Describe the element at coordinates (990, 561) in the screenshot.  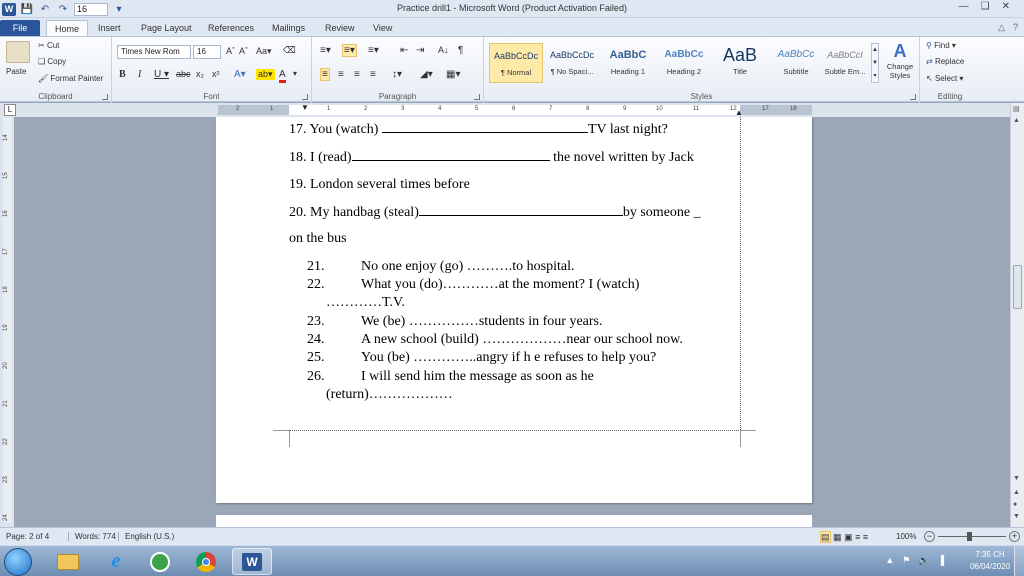
I see `clock: 7:35 CH 06/04/2020` at that location.